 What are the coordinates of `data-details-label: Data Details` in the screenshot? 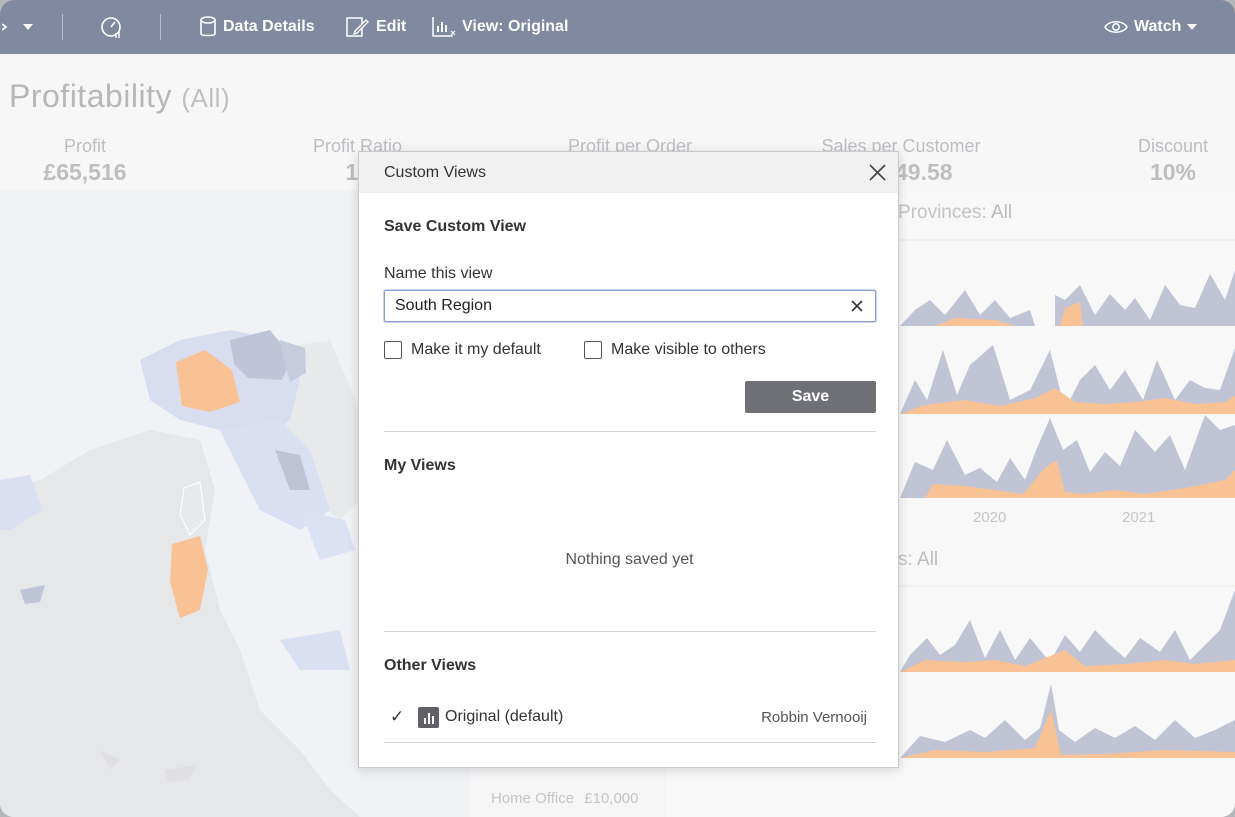 It's located at (269, 26).